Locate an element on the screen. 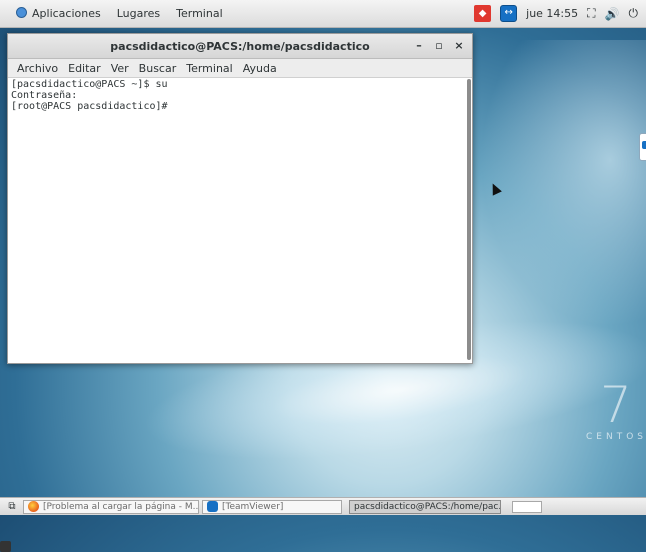 The width and height of the screenshot is (646, 552). volume-icon: 🔊 is located at coordinates (612, 14).